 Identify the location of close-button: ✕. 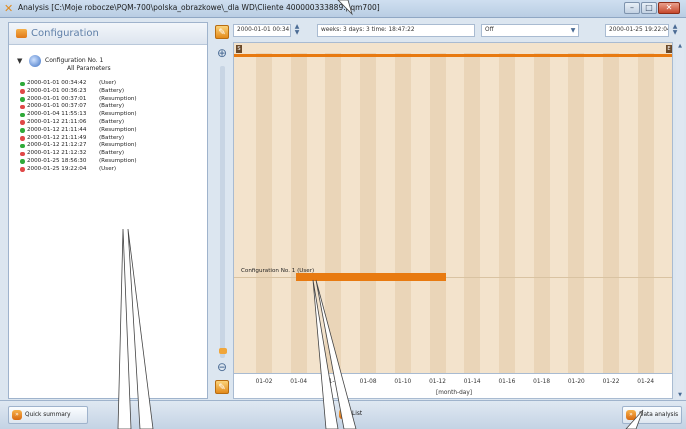
(669, 8).